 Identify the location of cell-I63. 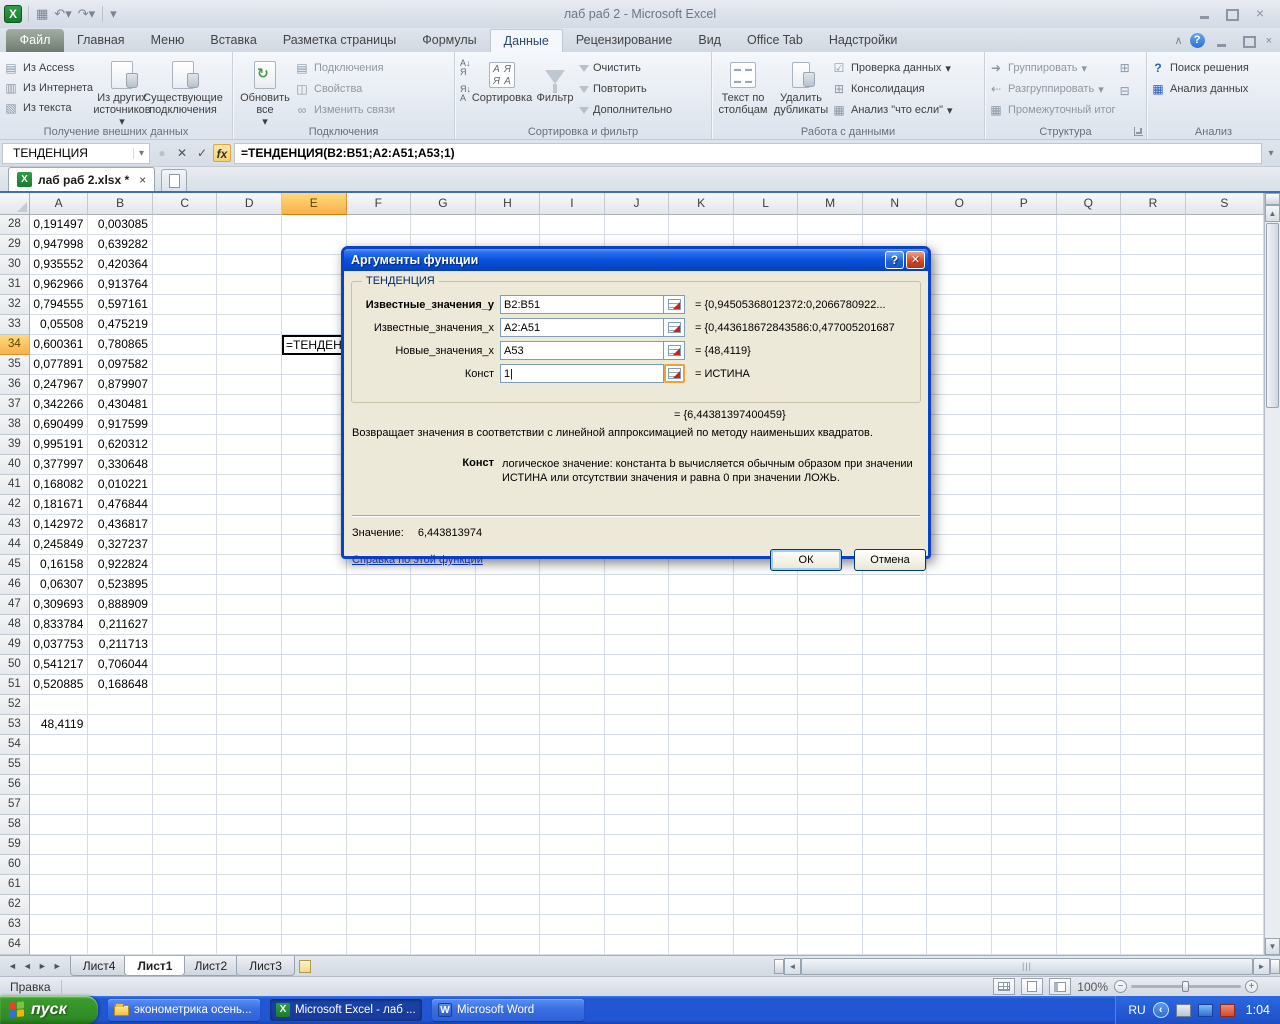
(572, 925).